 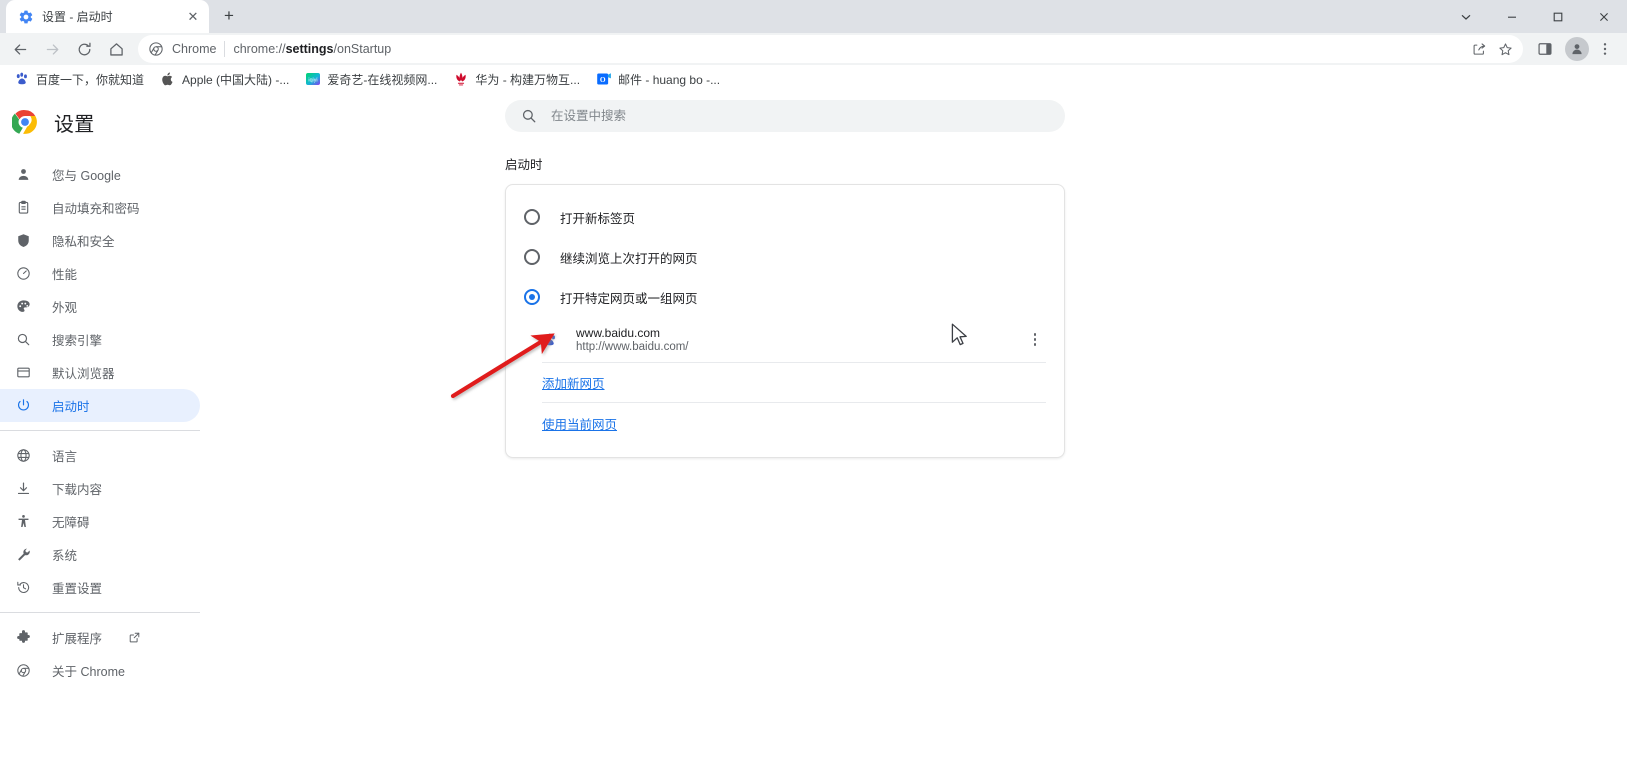 I want to click on globe-icon, so click(x=23, y=456).